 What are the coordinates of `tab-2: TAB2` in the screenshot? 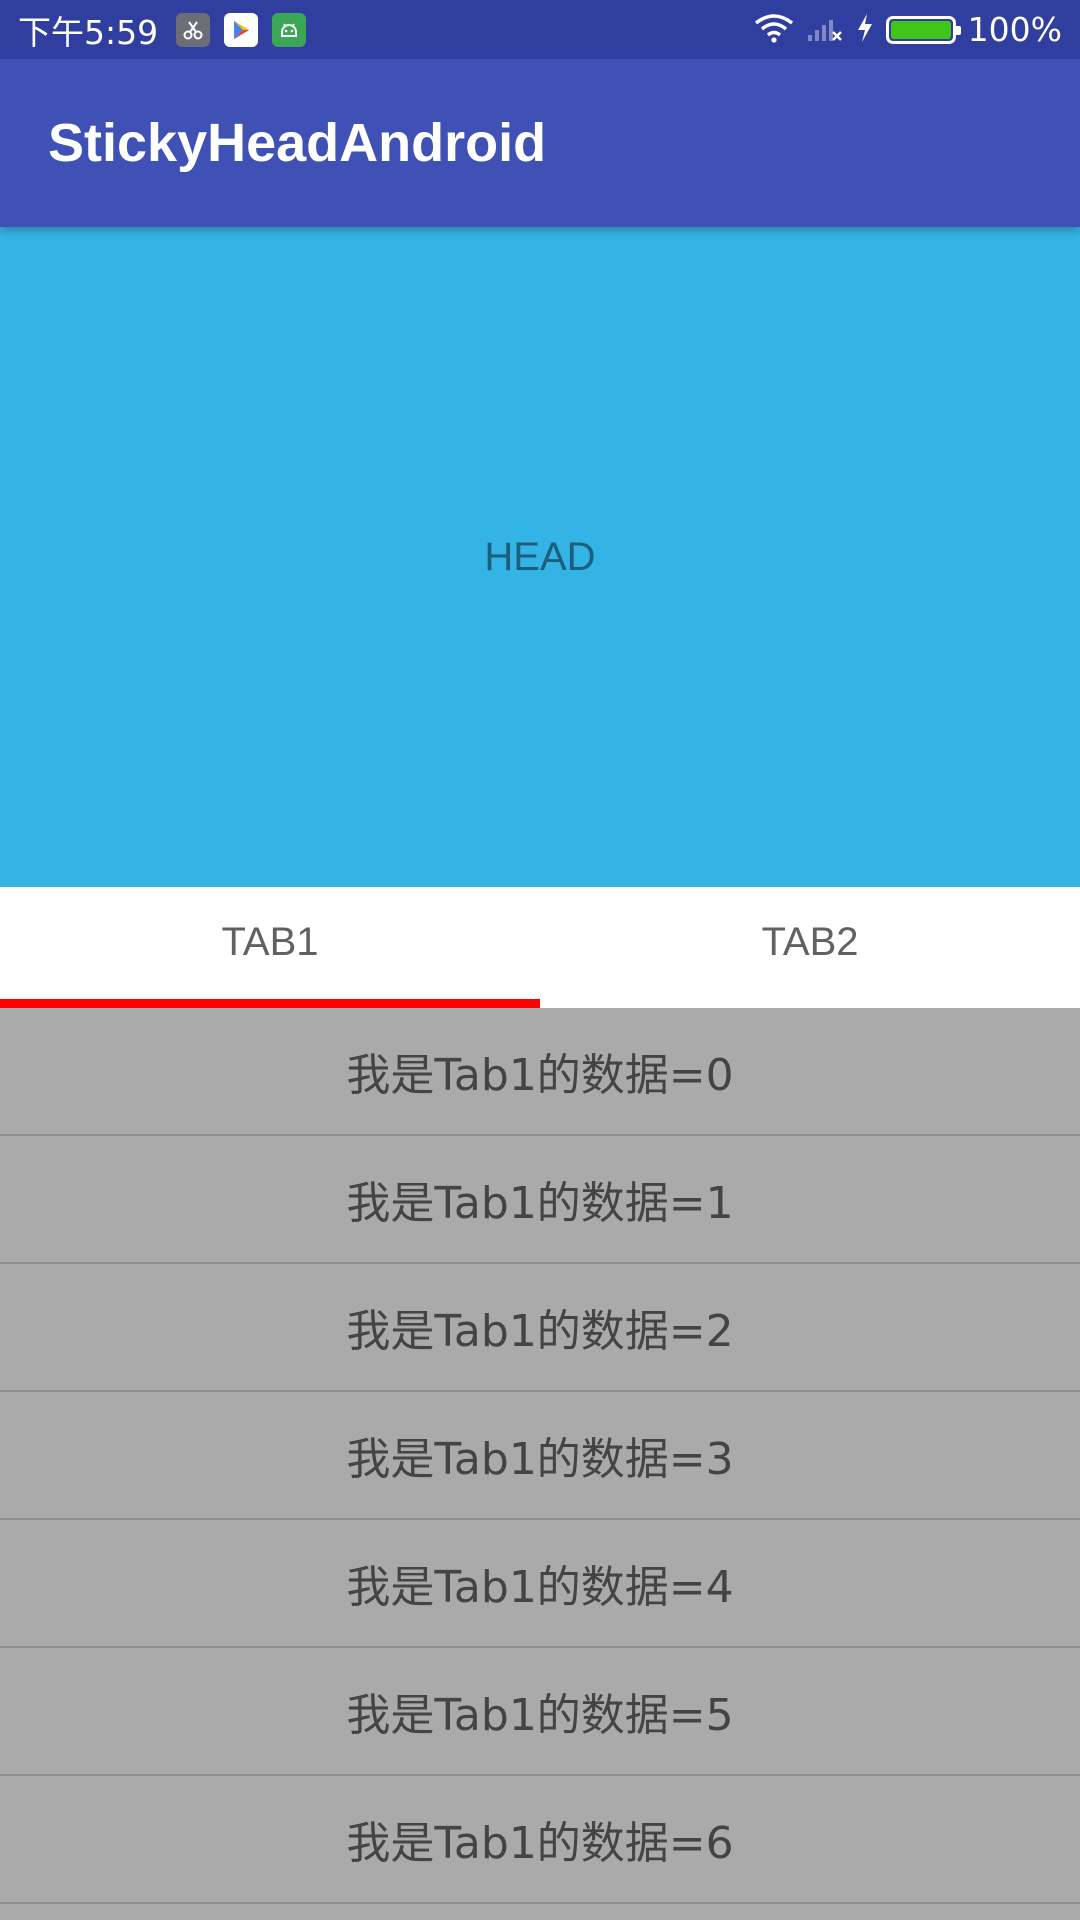 It's located at (810, 947).